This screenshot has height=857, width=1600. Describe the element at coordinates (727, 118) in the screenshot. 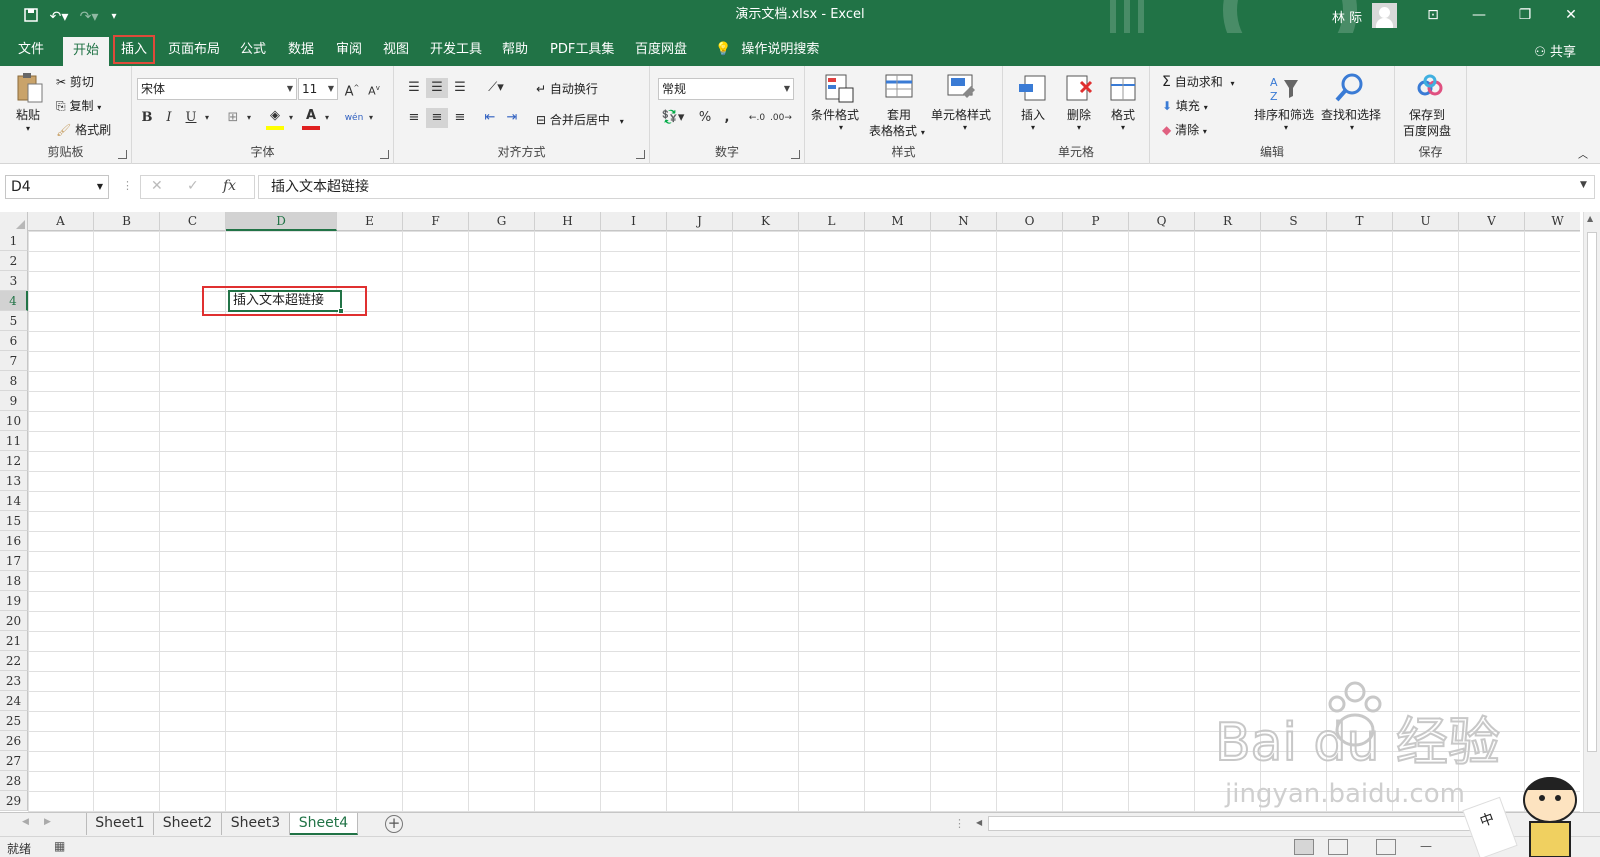

I see `comma-button: ,` at that location.